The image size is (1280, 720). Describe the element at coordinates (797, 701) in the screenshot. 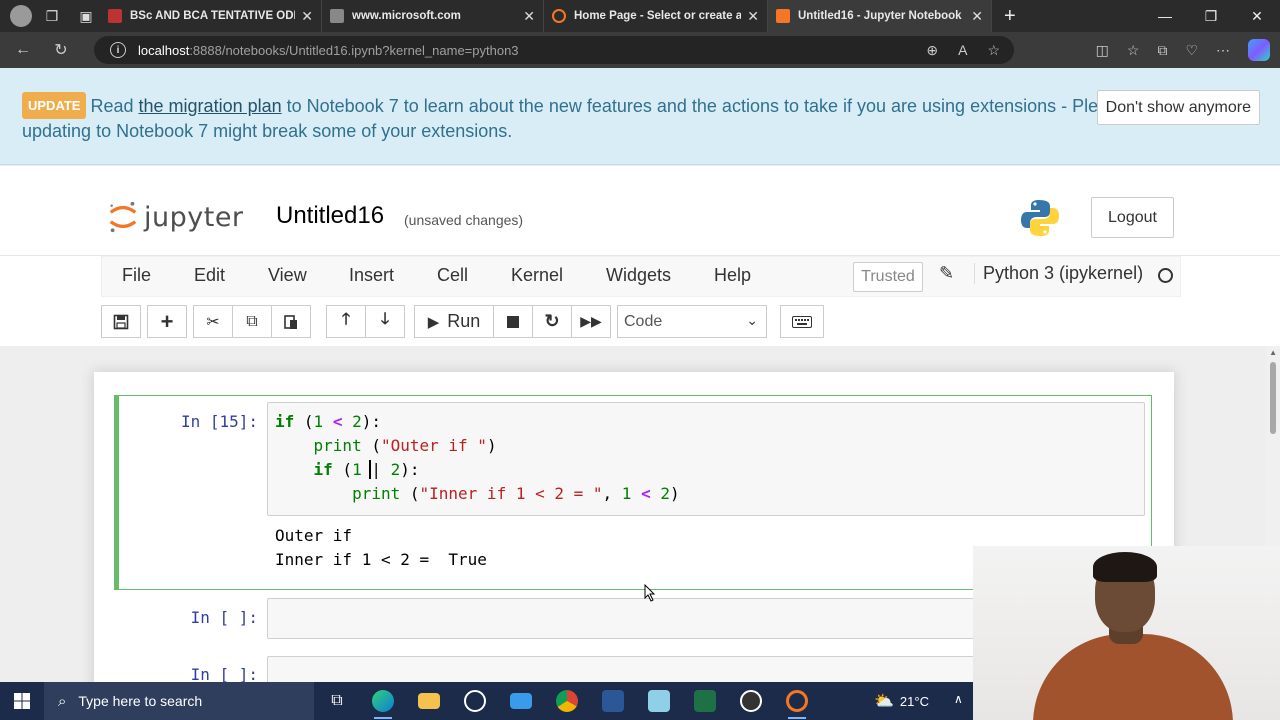

I see `jupyter-taskbar-icon` at that location.